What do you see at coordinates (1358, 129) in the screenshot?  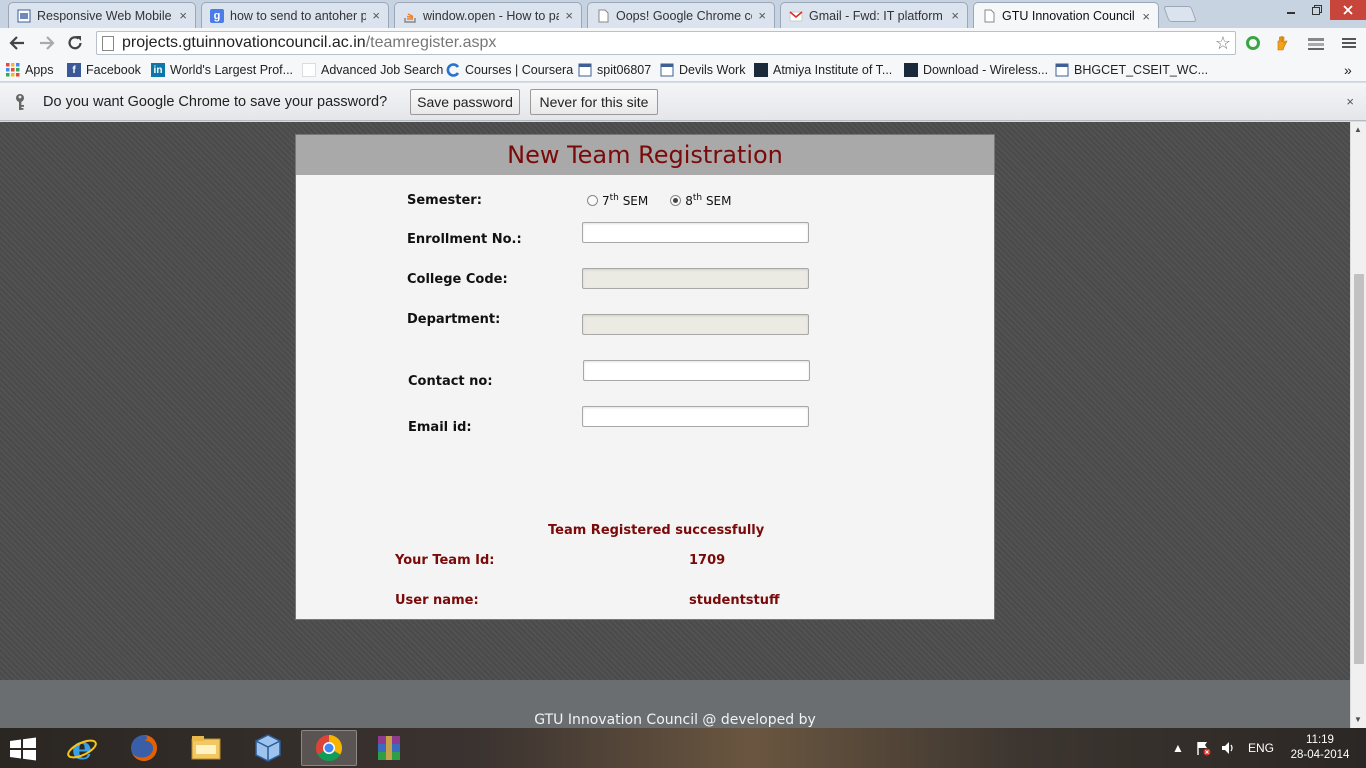 I see `scroll-up-arrow-icon: ▲` at bounding box center [1358, 129].